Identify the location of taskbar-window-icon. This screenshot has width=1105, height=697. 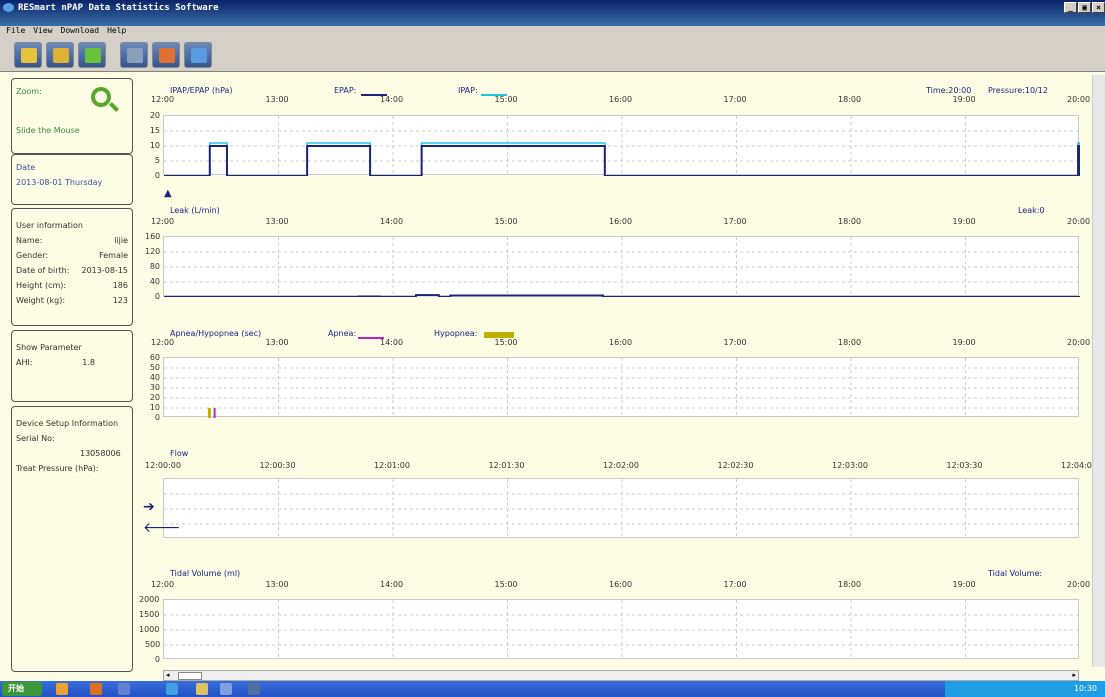
(124, 689).